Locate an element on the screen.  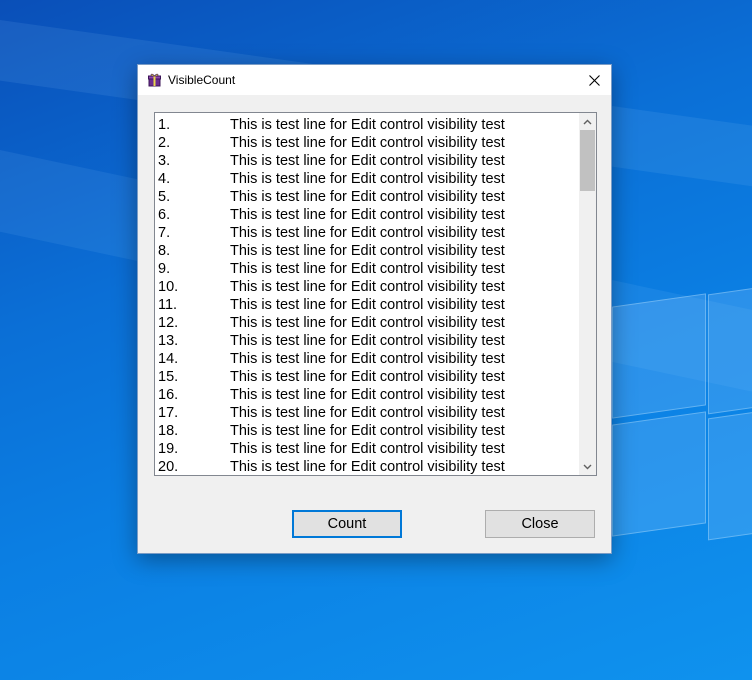
line-number: 15. is located at coordinates (168, 377).